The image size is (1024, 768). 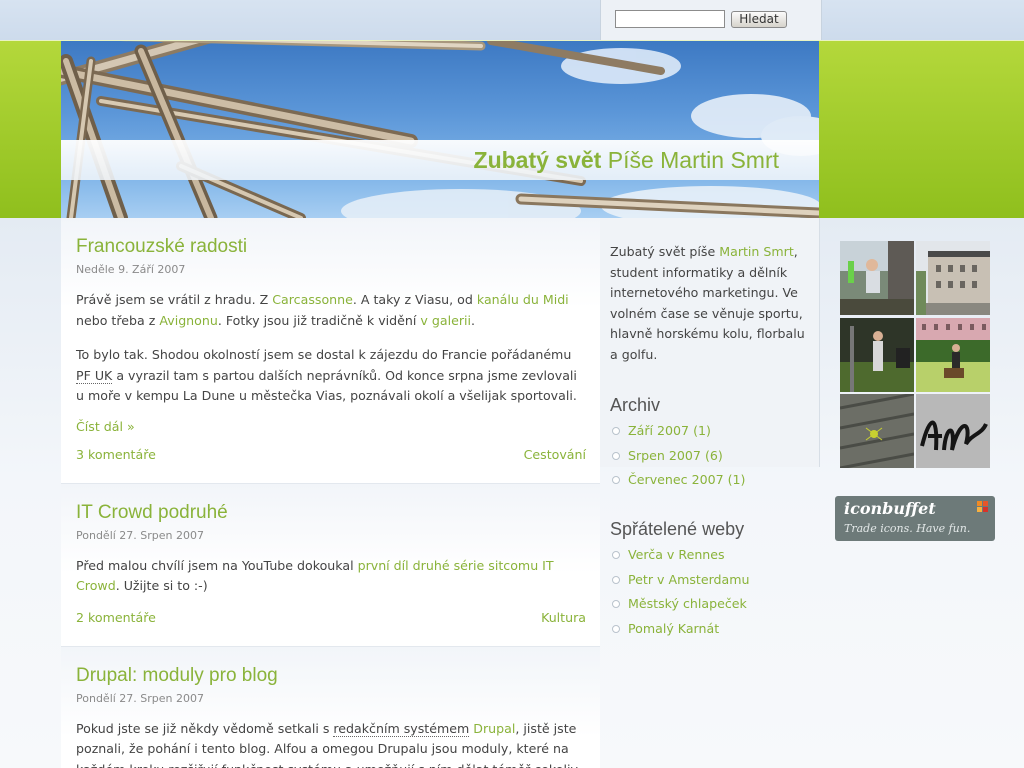 What do you see at coordinates (177, 675) in the screenshot?
I see `post-title: Drupal: moduly pro blog` at bounding box center [177, 675].